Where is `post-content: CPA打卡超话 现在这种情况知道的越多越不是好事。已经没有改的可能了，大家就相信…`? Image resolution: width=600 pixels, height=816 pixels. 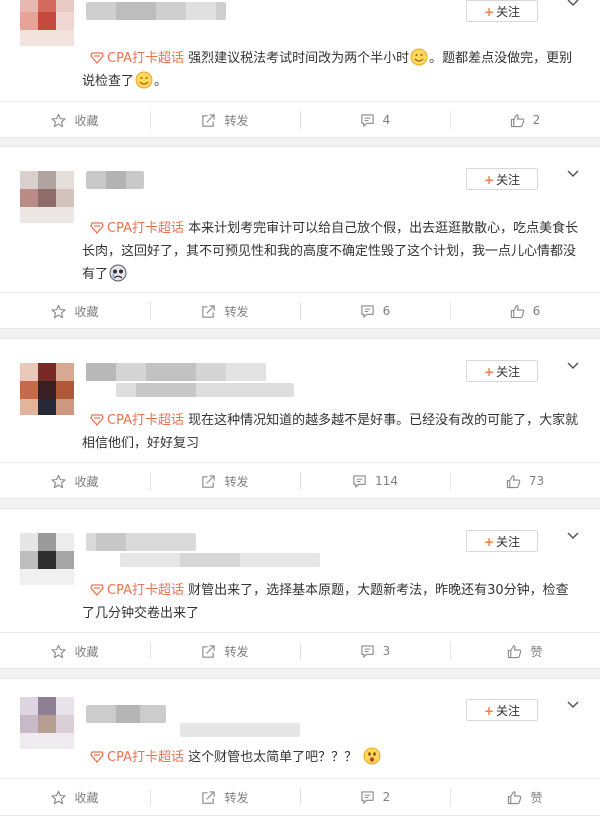 post-content: CPA打卡超话 现在这种情况知道的越多越不是好事。已经没有改的可能了，大家就相信… is located at coordinates (330, 432).